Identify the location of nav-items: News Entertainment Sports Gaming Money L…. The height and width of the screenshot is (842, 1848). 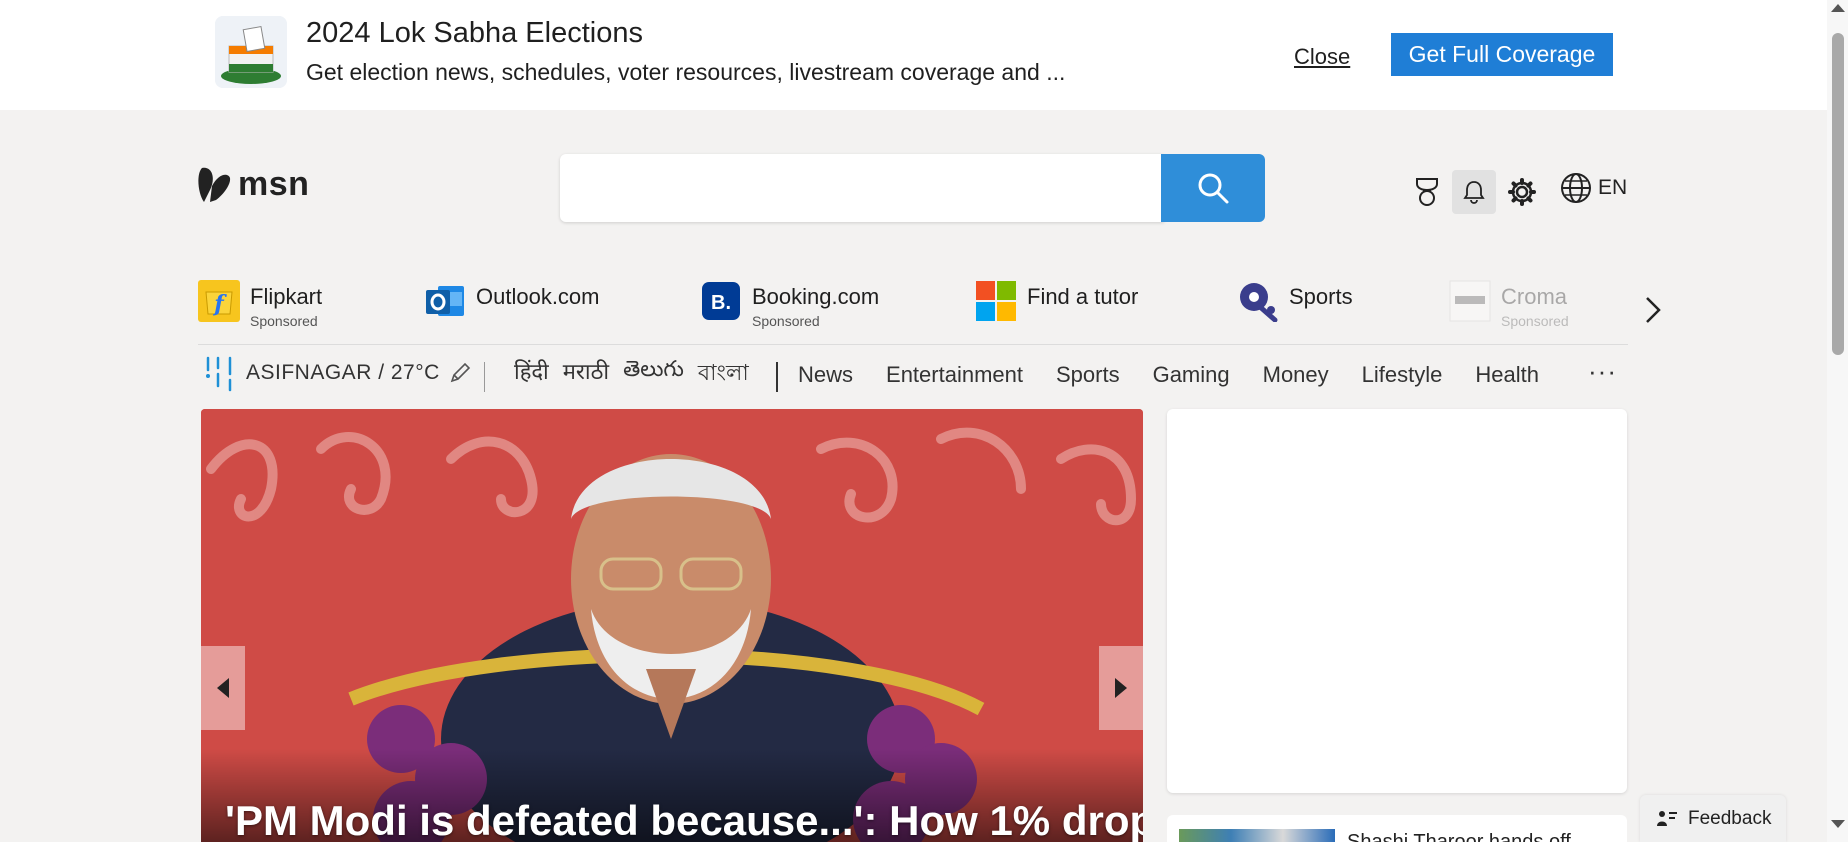
(1185, 375).